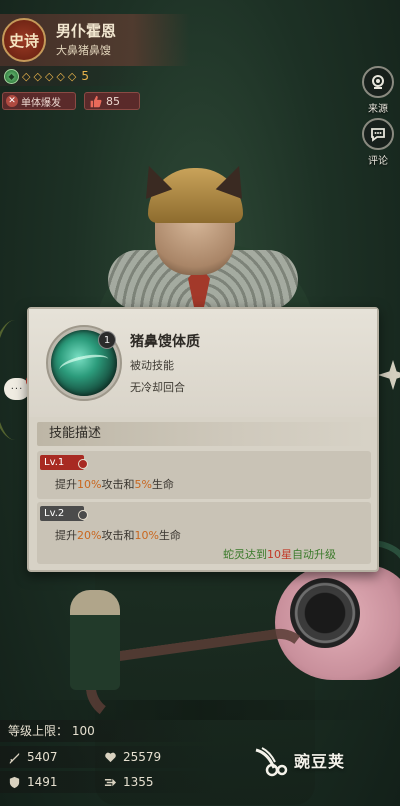 This screenshot has height=806, width=400. Describe the element at coordinates (118, 535) in the screenshot. I see `level-2-description: 提升20%攻击和10%生命` at that location.